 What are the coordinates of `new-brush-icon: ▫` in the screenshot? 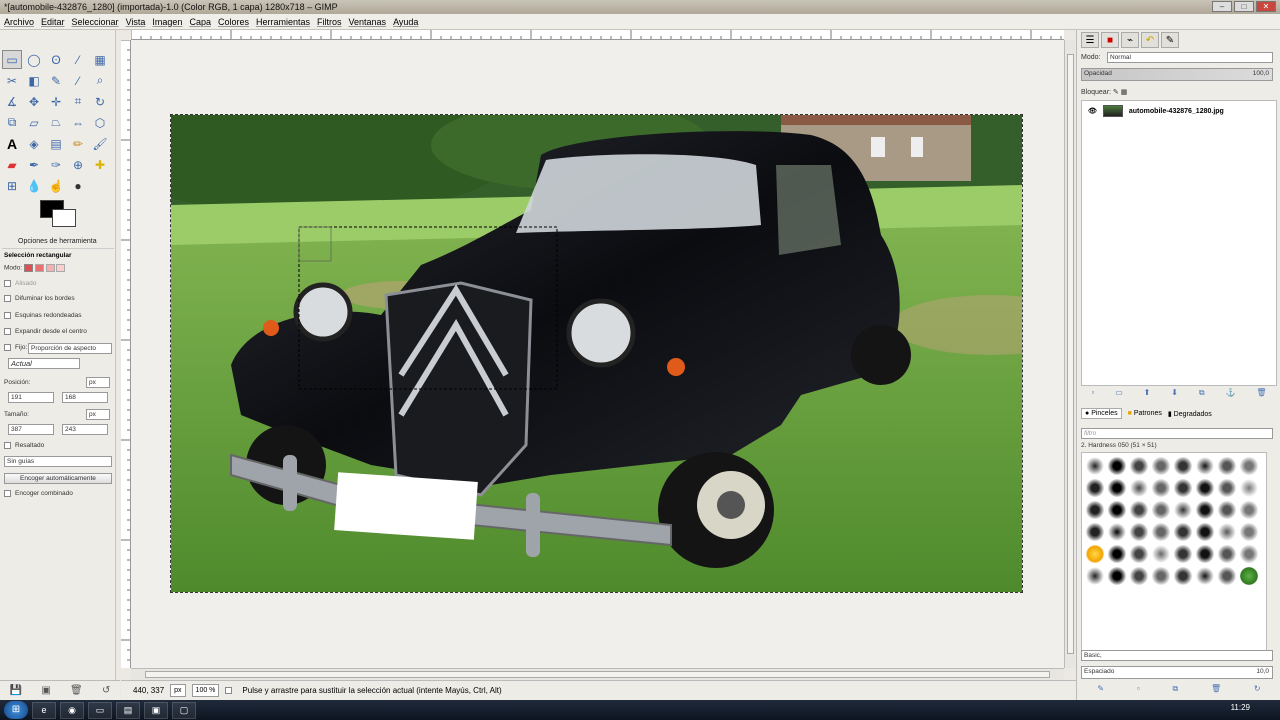 It's located at (1138, 690).